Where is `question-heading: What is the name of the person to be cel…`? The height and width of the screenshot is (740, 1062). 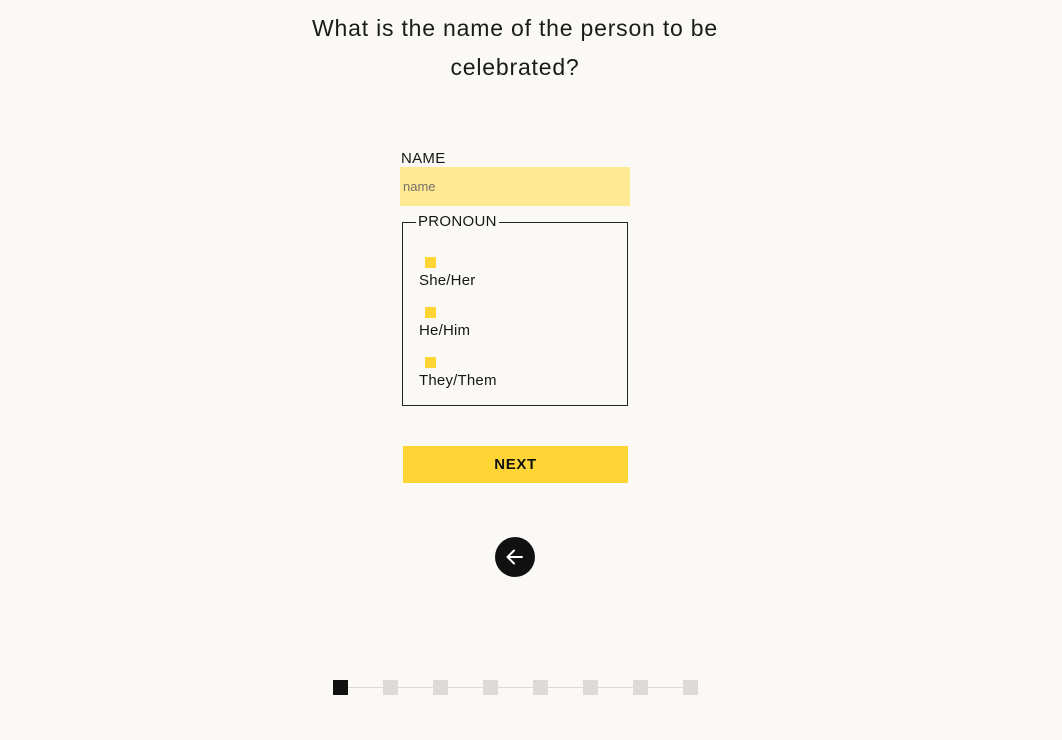 question-heading: What is the name of the person to be cel… is located at coordinates (515, 47).